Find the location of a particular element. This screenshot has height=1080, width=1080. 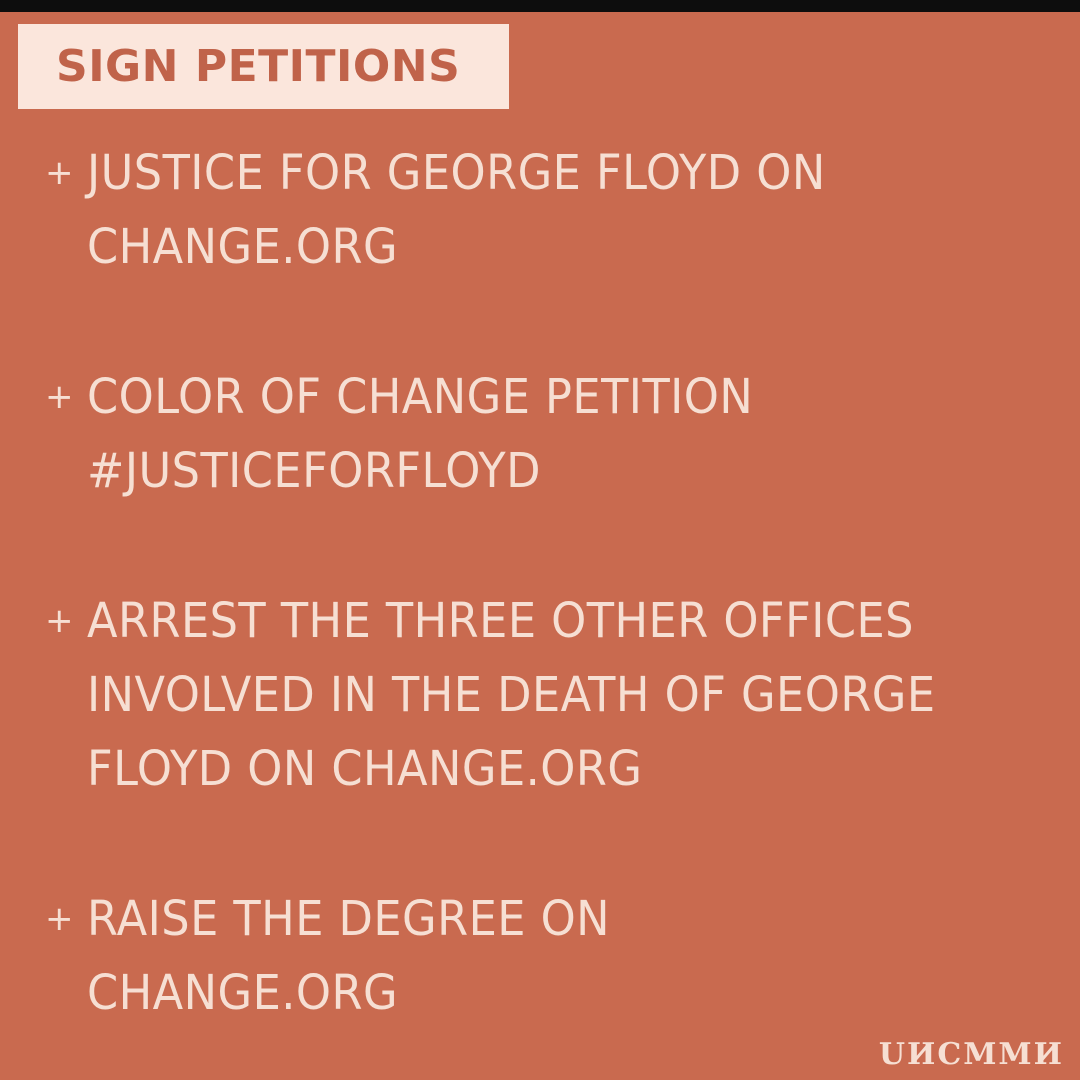

top-bar is located at coordinates (540, 6).